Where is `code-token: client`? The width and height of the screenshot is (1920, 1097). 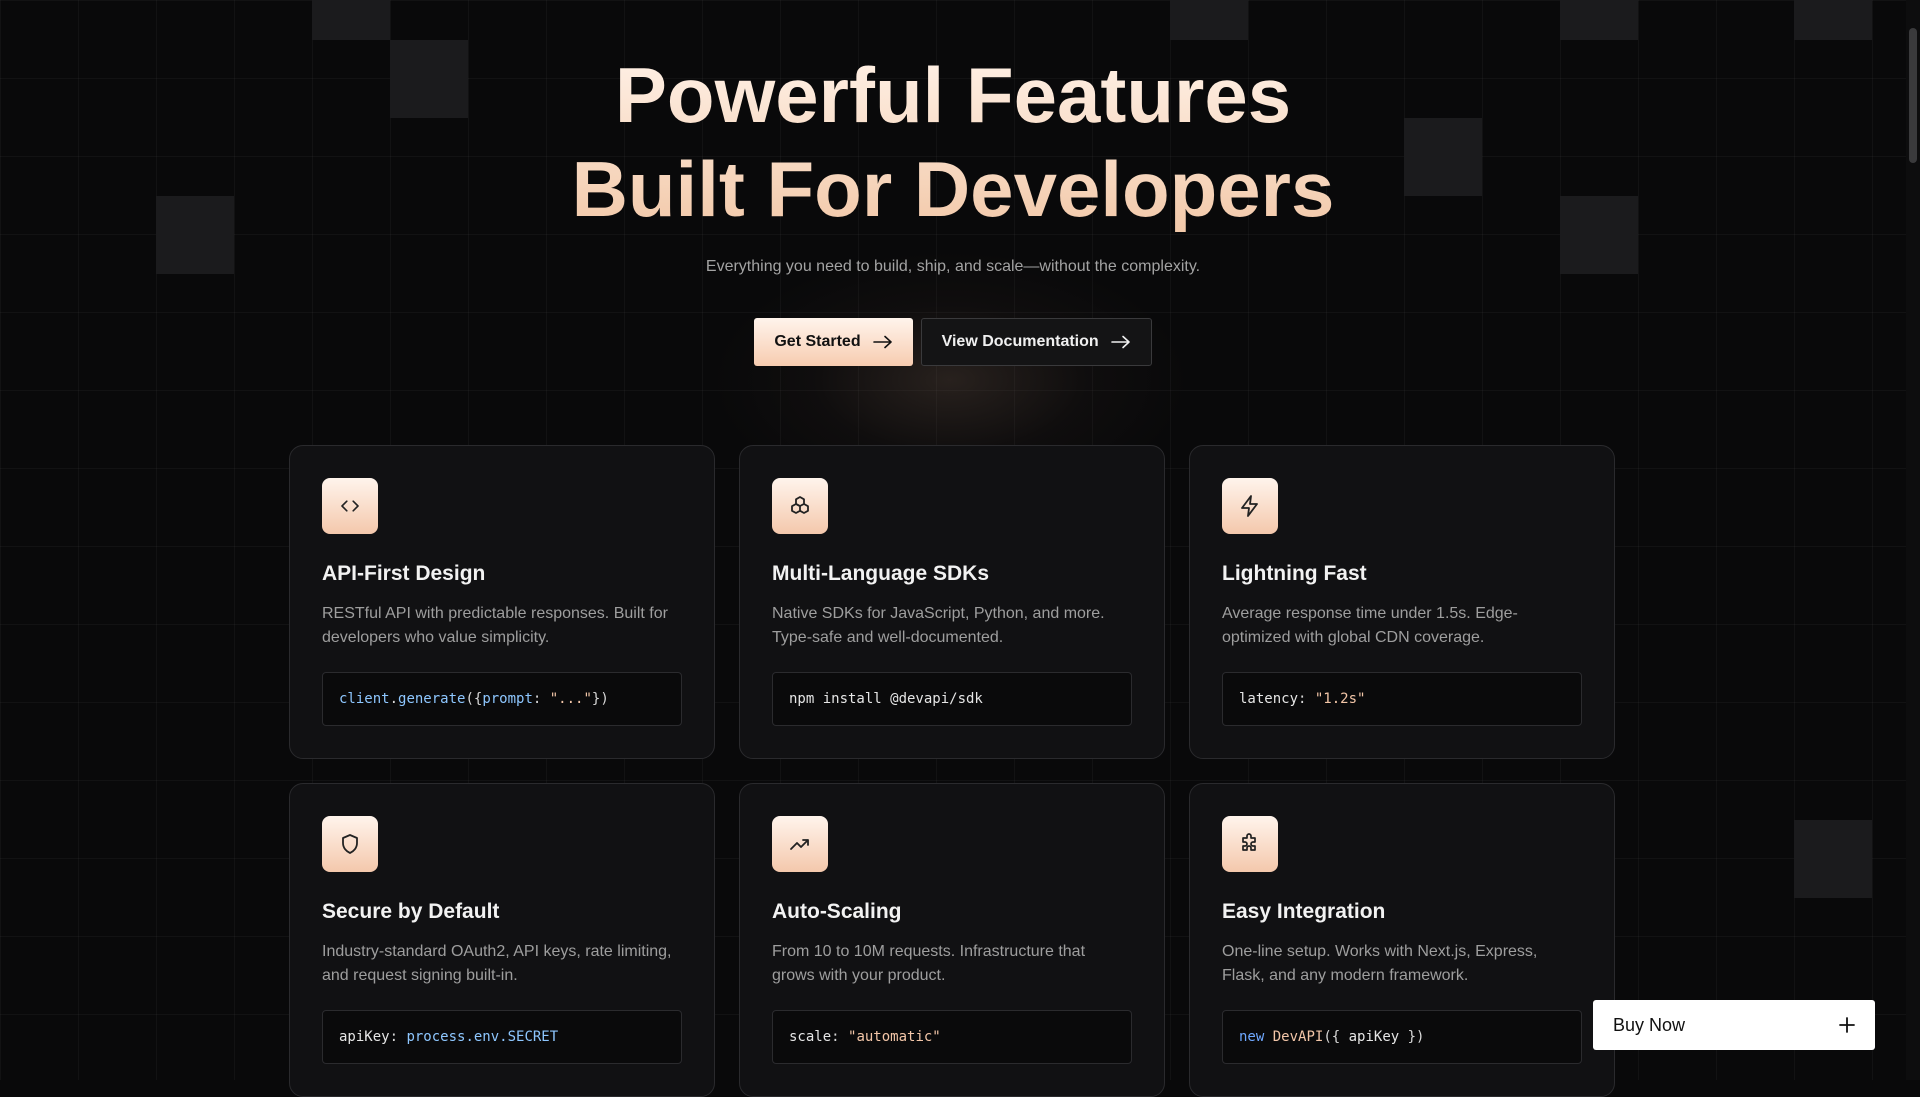 code-token: client is located at coordinates (364, 699).